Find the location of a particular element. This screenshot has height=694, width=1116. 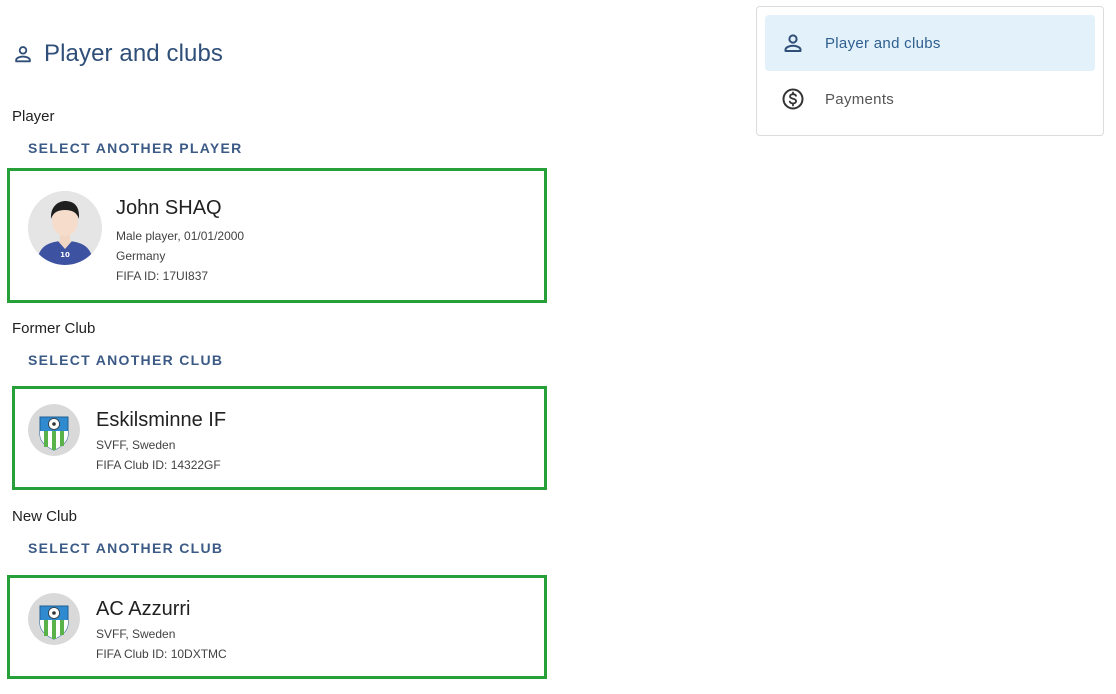

select-another-player-button: SELECT ANOTHER PLAYER is located at coordinates (135, 148).